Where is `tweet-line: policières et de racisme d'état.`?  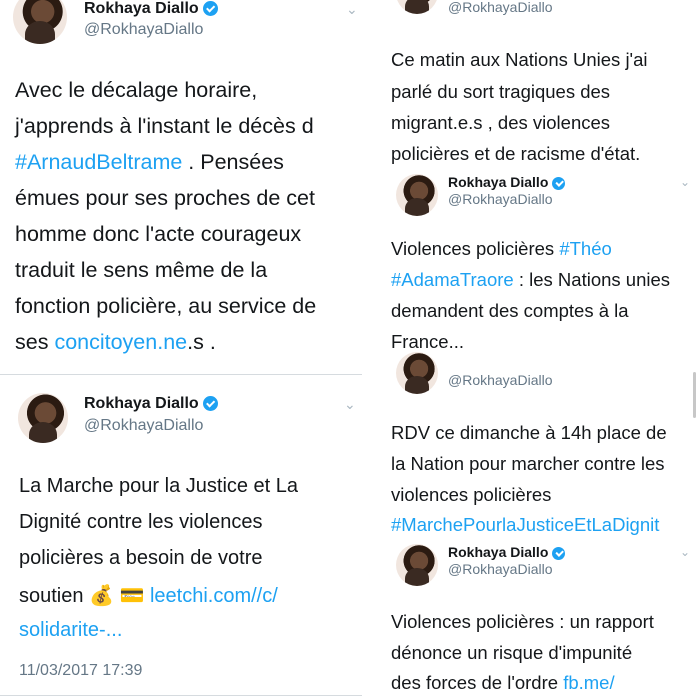
tweet-line: policières et de racisme d'état. is located at coordinates (516, 153).